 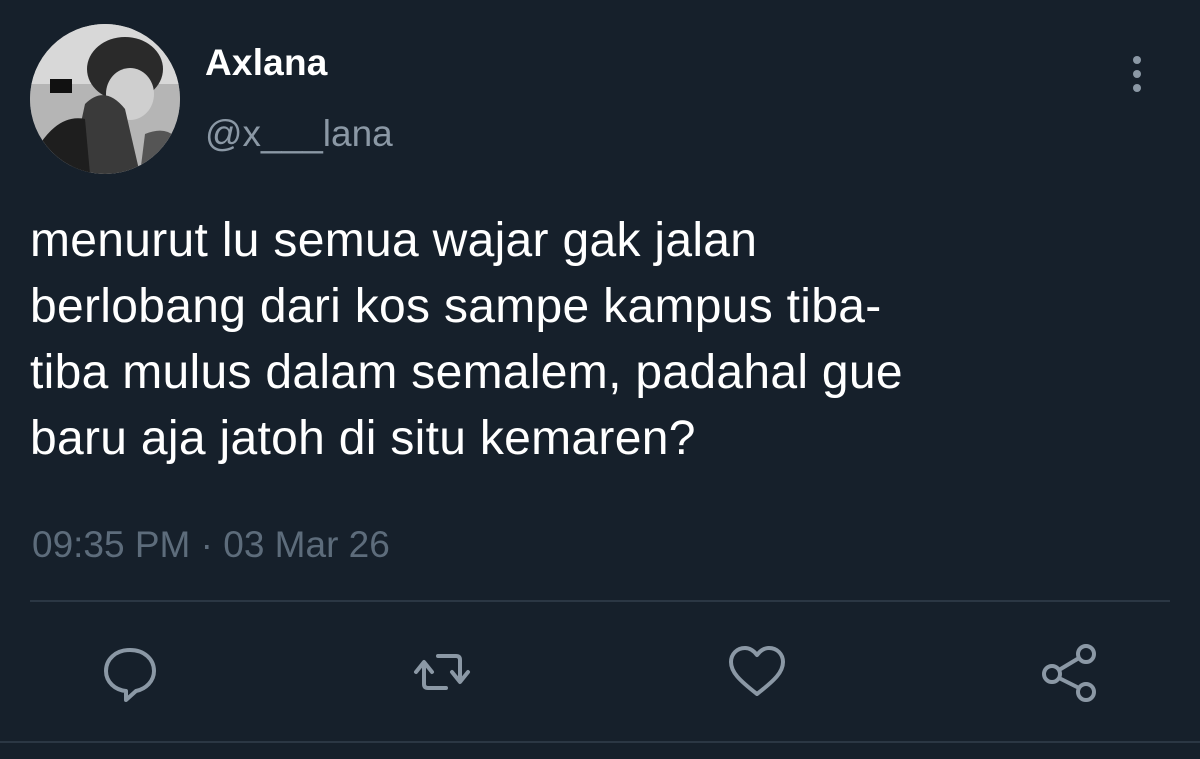 I want to click on avatar, so click(x=105, y=99).